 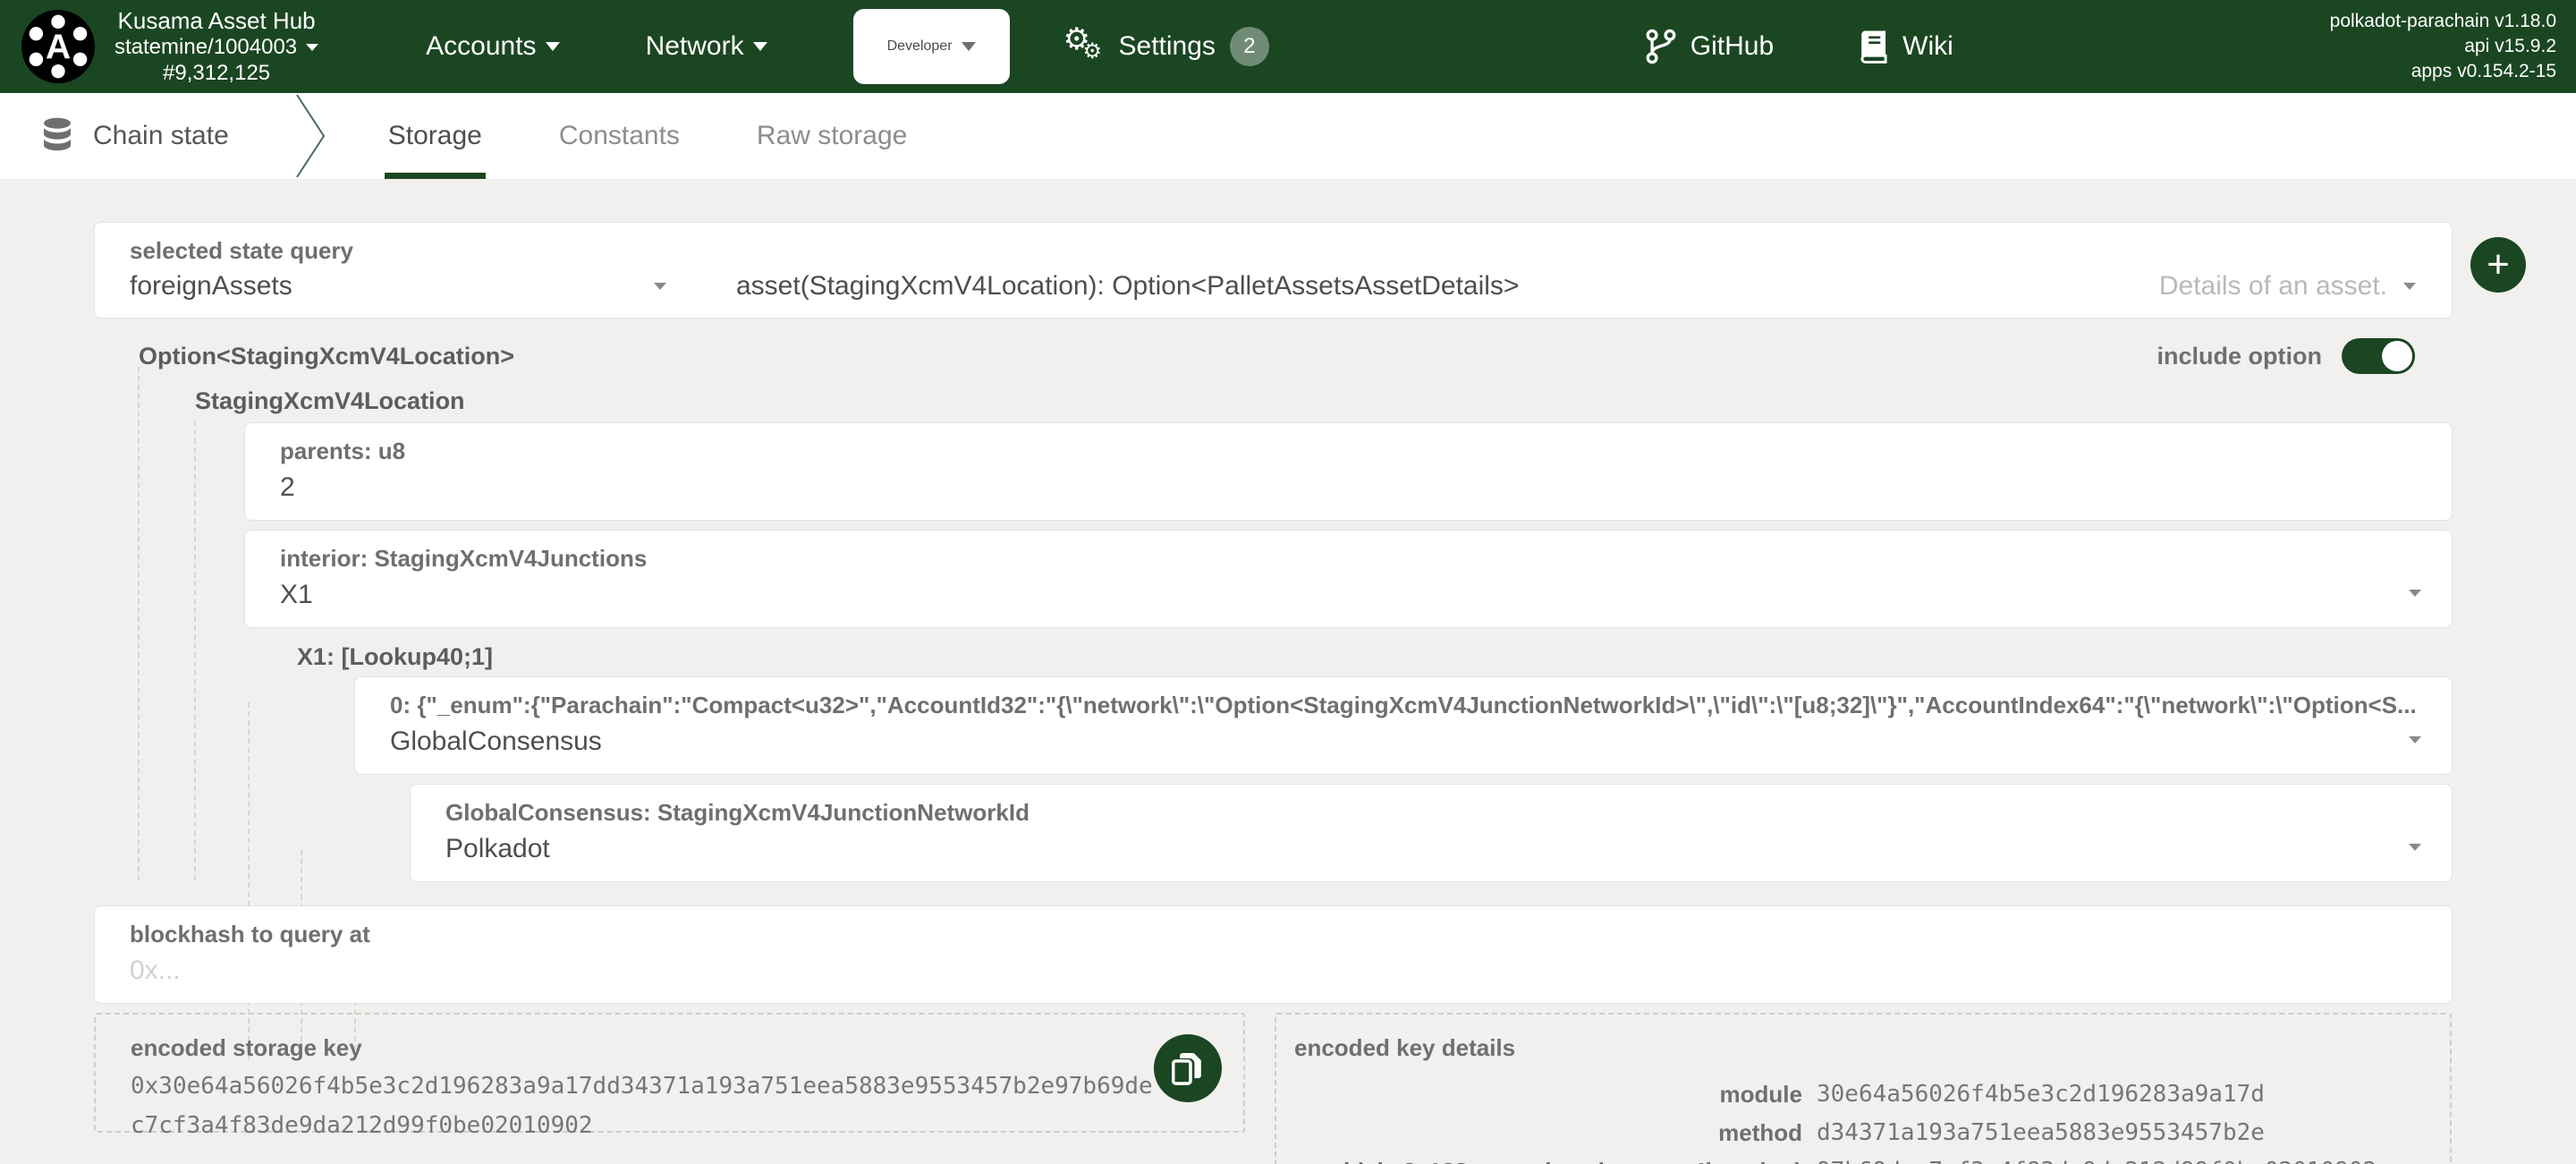 I want to click on nav-settings: ⚙ ⚙ Settings 2, so click(x=1166, y=44).